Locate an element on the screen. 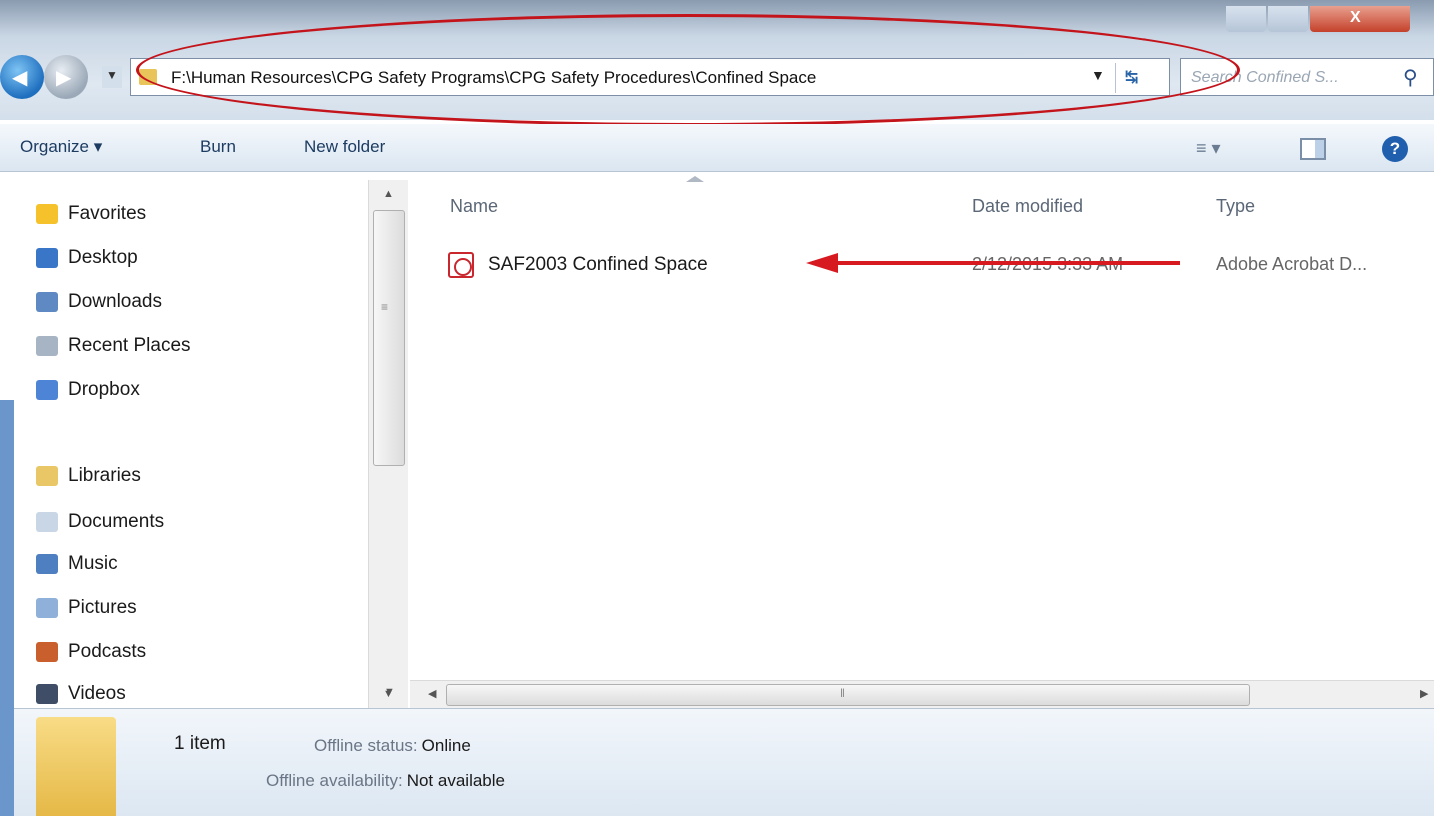  sidebar-item-label: Downloads is located at coordinates (115, 301).